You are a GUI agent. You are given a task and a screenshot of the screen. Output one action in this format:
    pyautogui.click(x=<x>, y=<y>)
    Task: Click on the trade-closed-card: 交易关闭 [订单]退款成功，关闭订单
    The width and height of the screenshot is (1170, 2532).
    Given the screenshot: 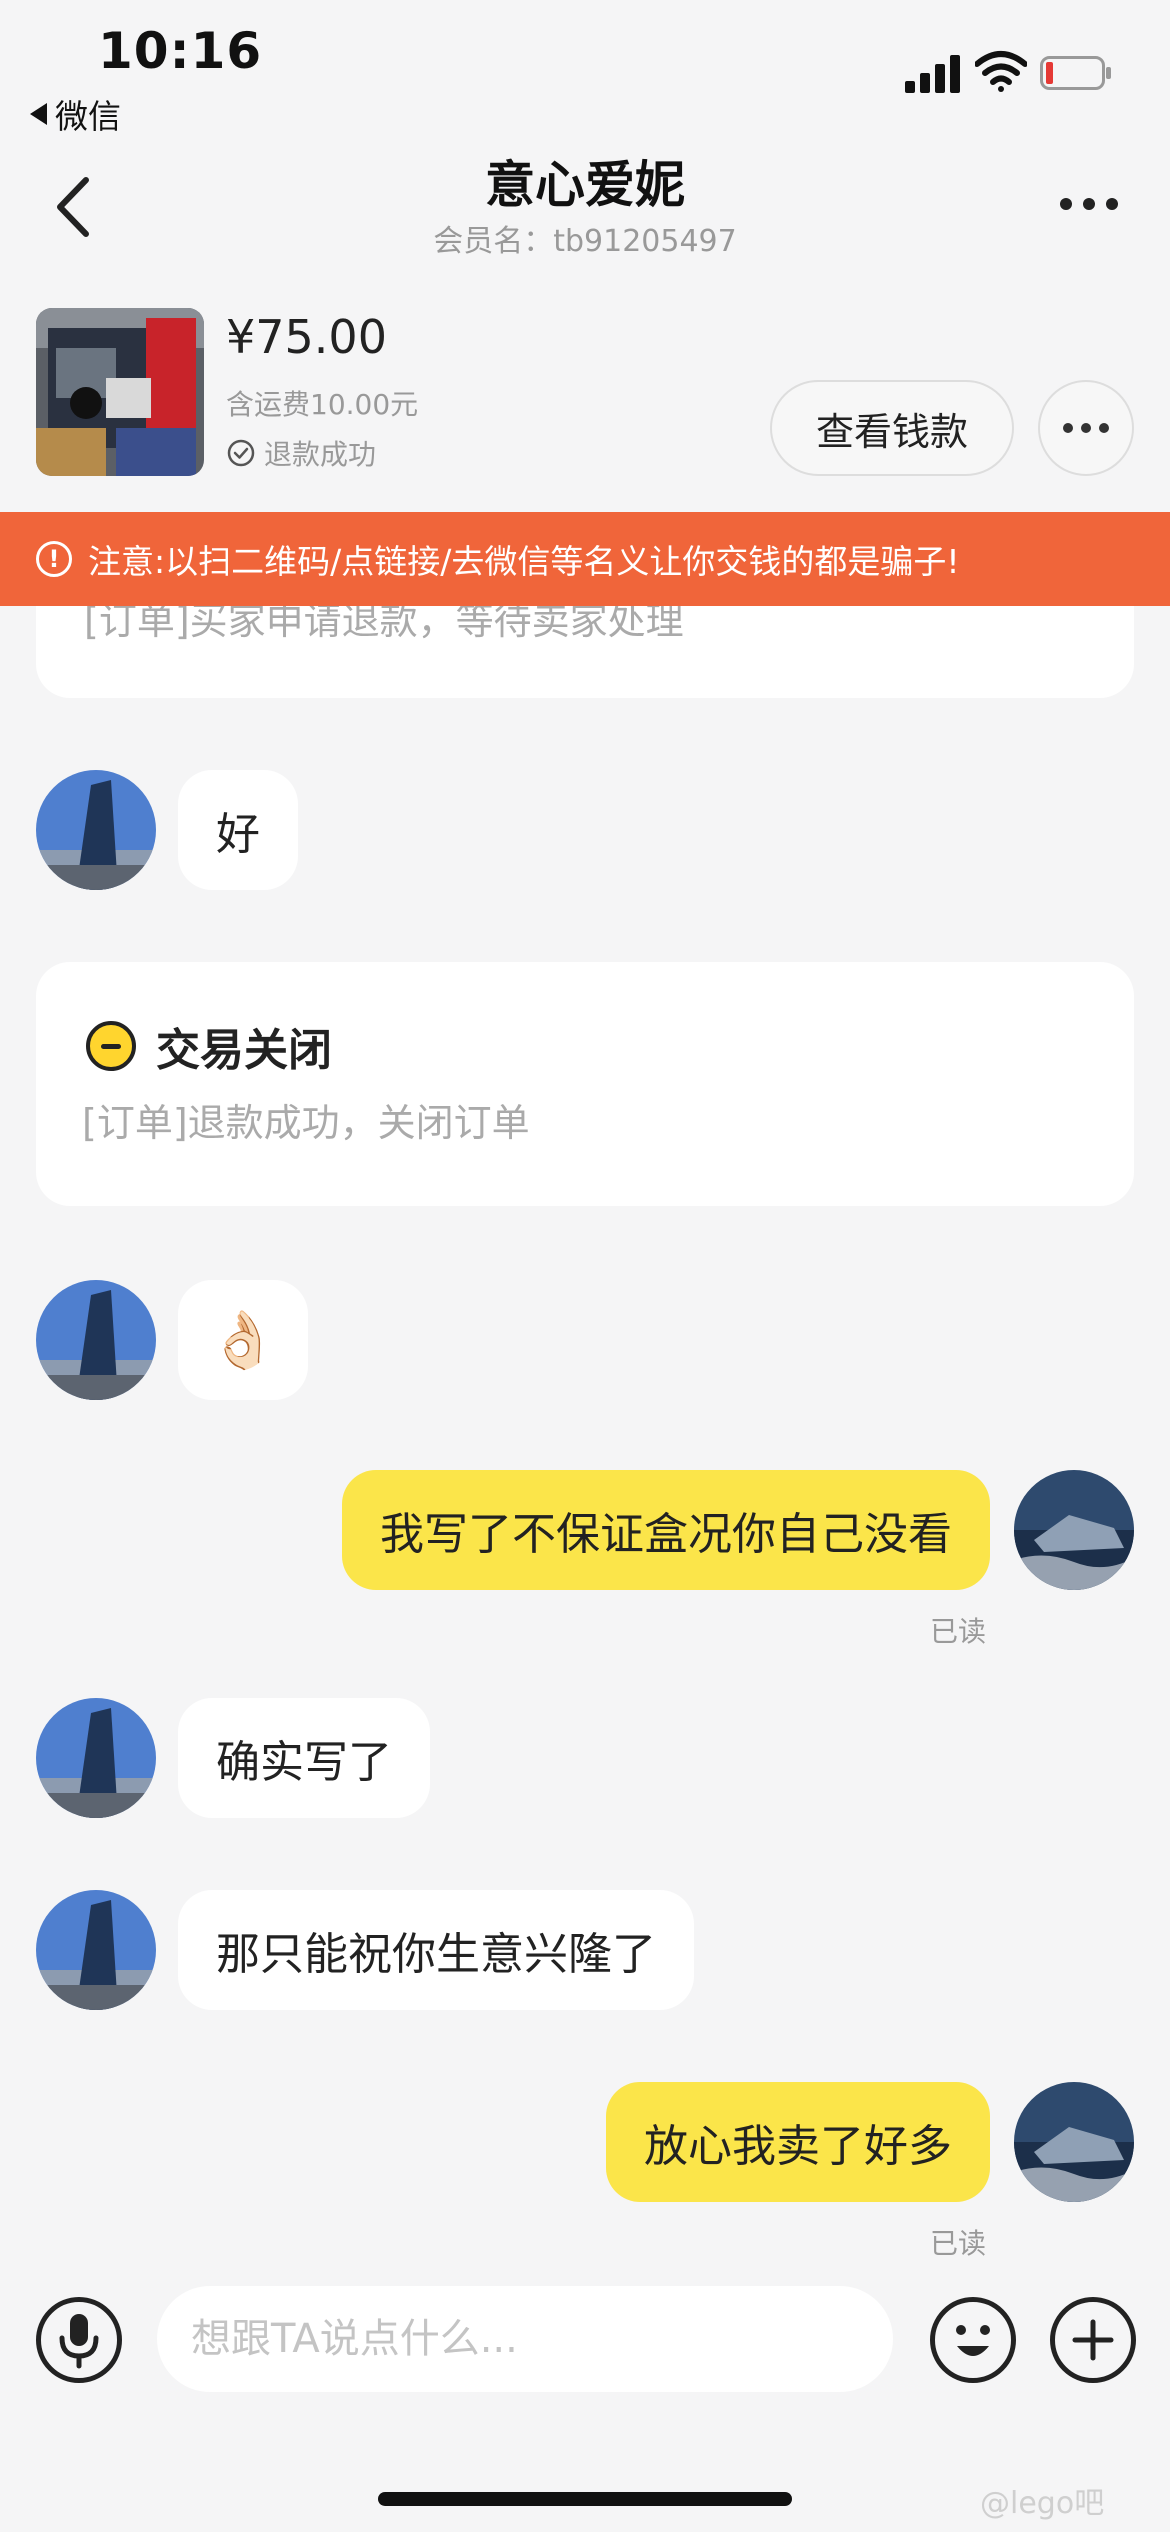 What is the action you would take?
    pyautogui.click(x=585, y=1084)
    